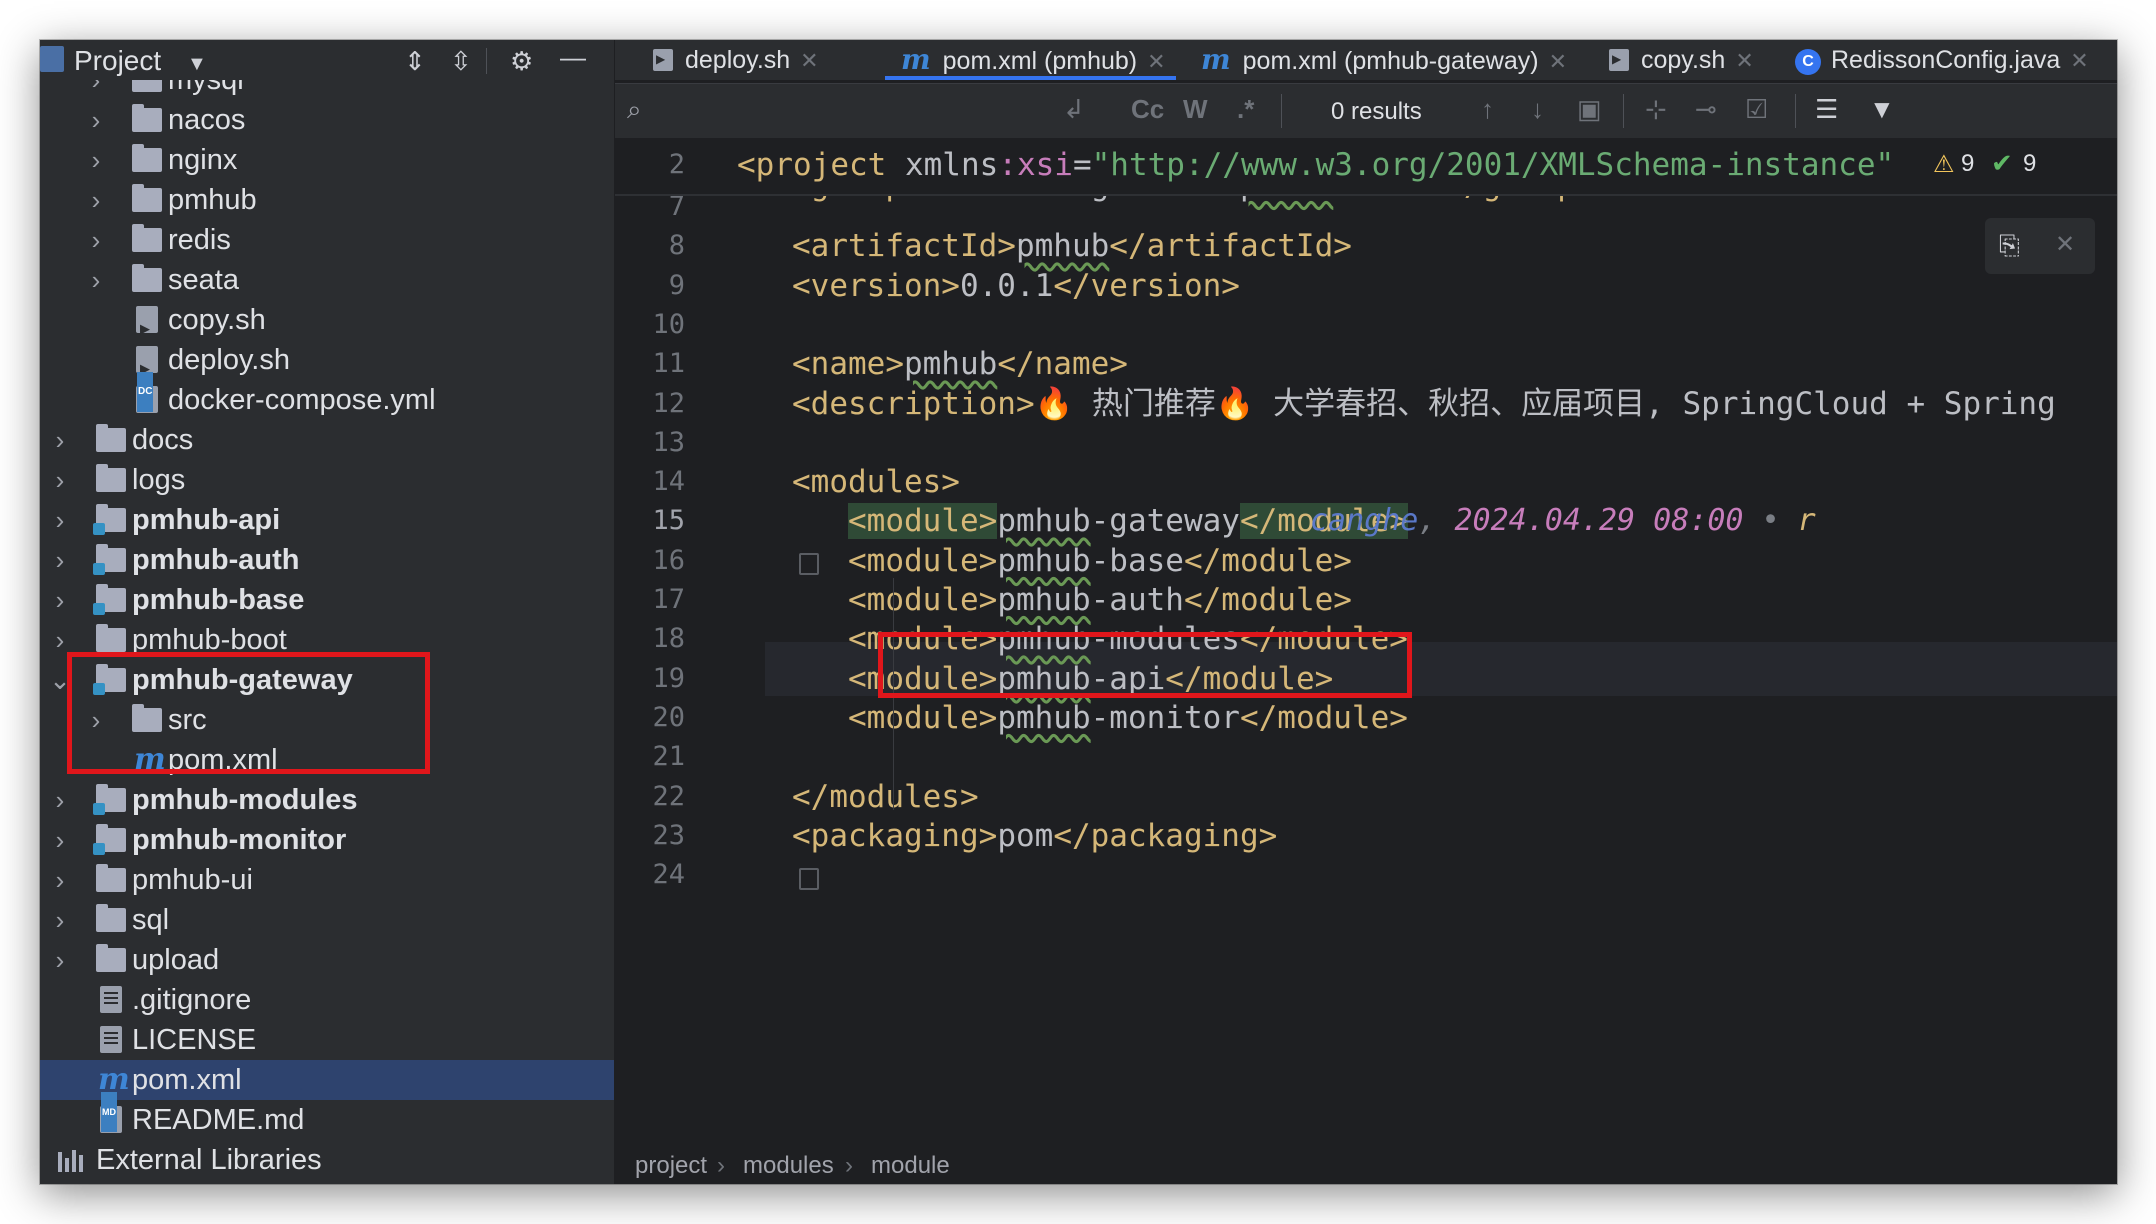  I want to click on tree-item: › pmhub-ui, so click(327, 880).